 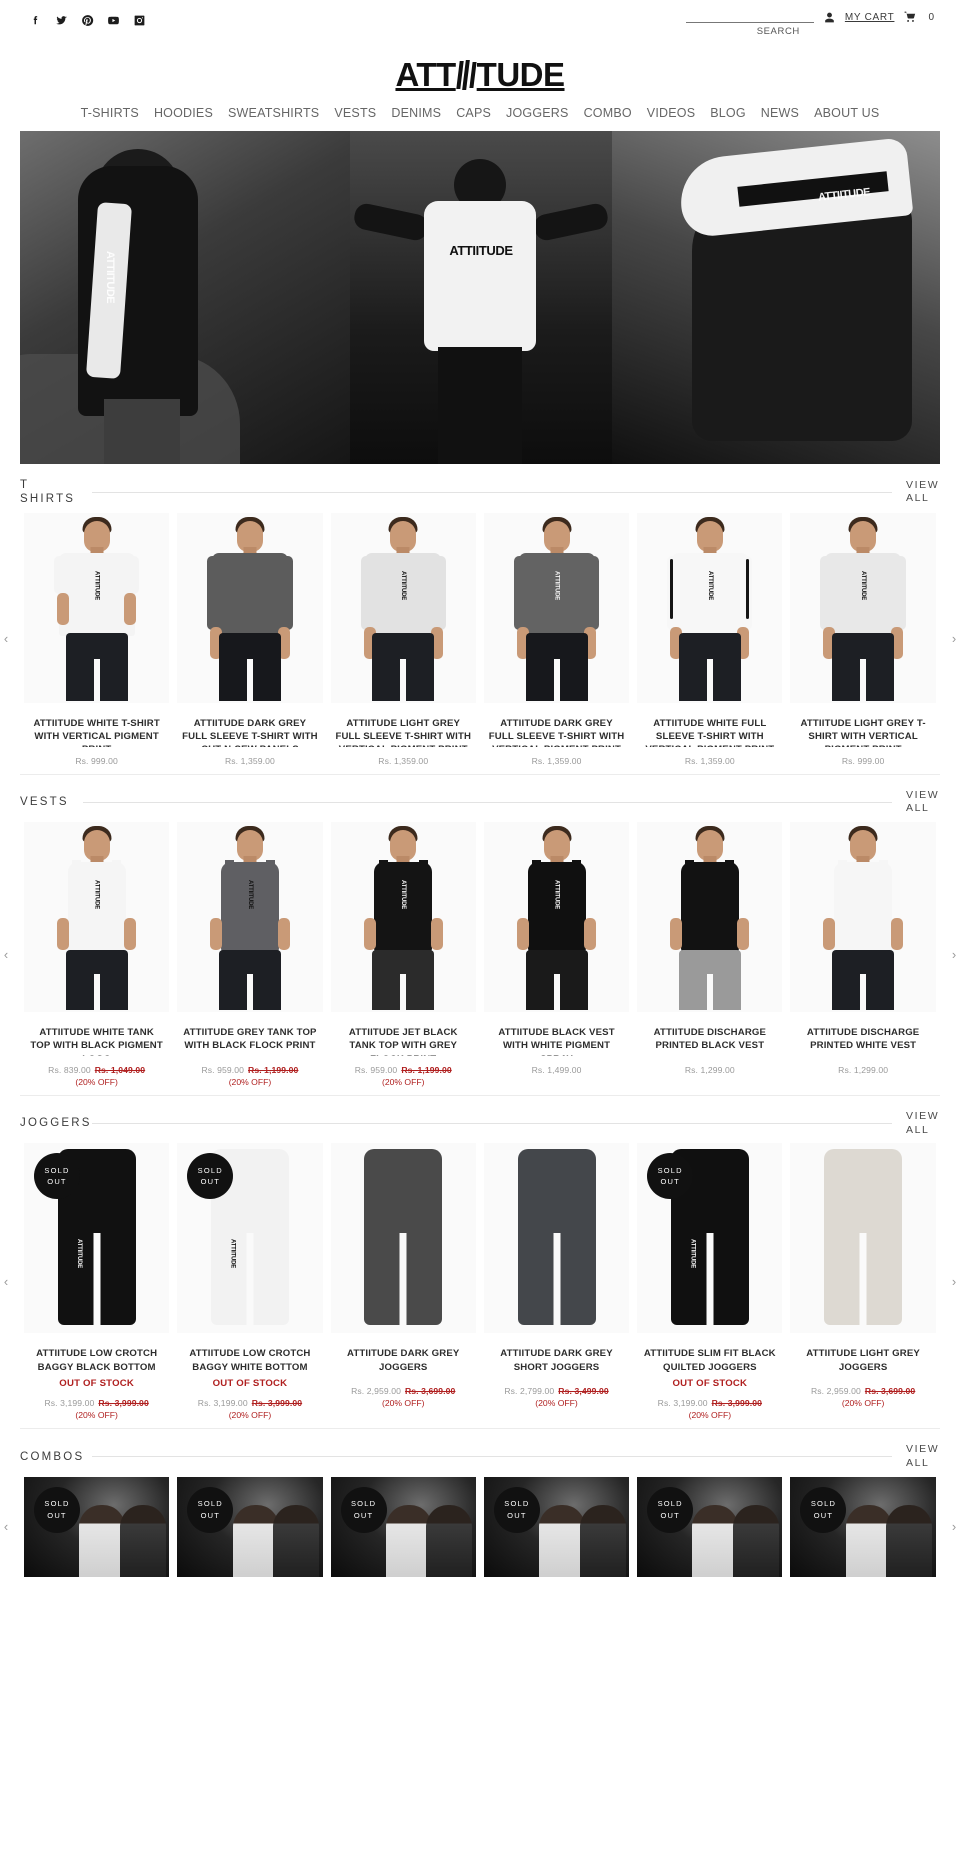 I want to click on product-title: ATTIITUDE DARK GREY JOGGERS, so click(x=403, y=1362).